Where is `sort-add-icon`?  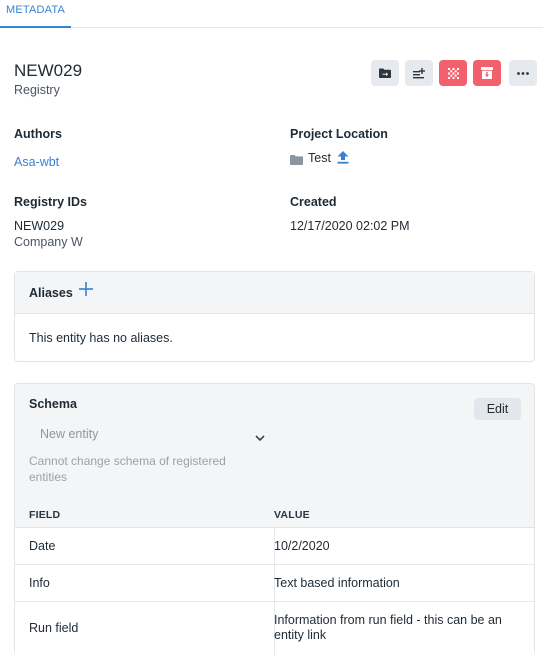 sort-add-icon is located at coordinates (419, 72).